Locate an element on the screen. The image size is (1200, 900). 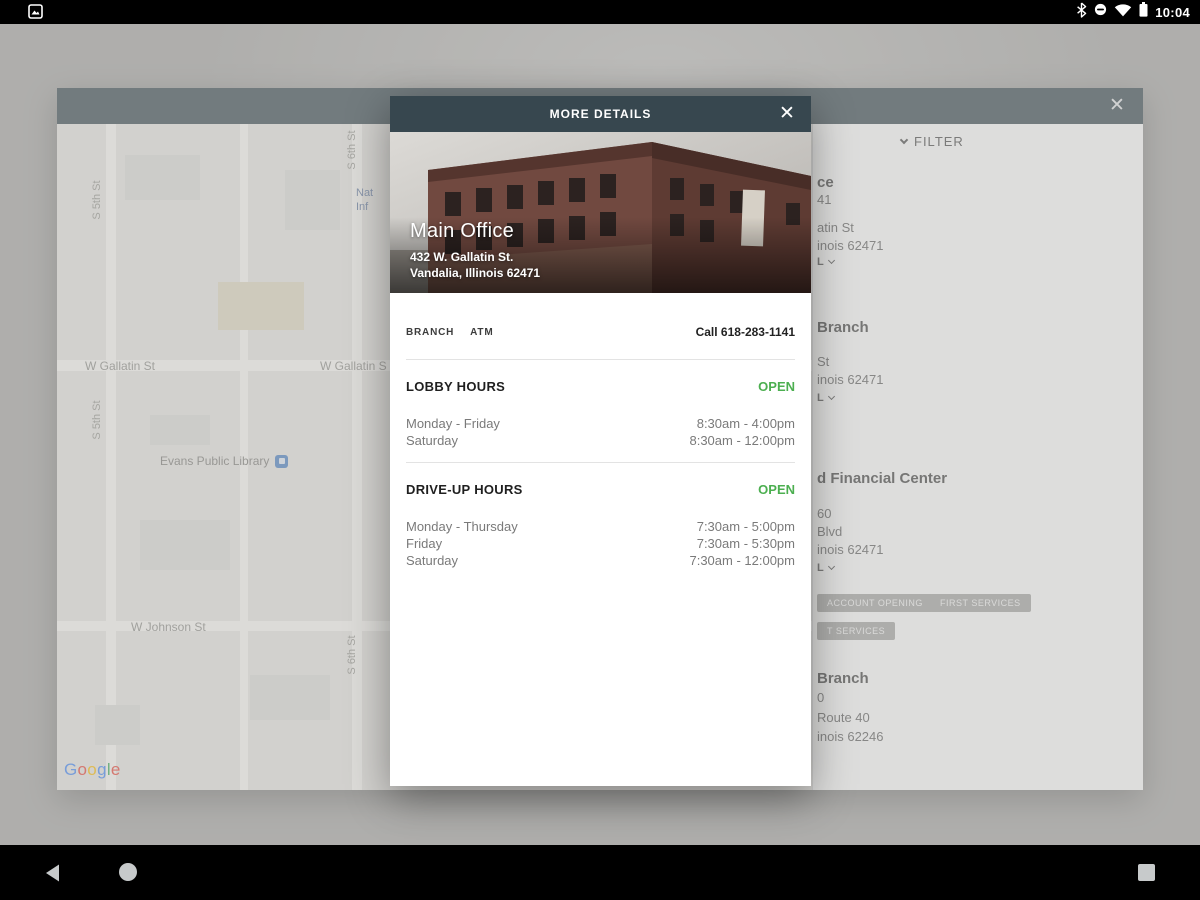
recents-button is located at coordinates (1146, 872).